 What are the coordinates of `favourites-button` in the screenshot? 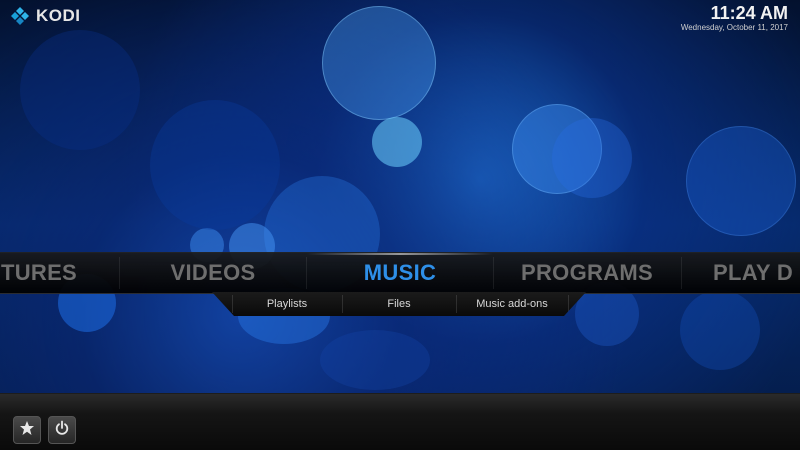 It's located at (27, 430).